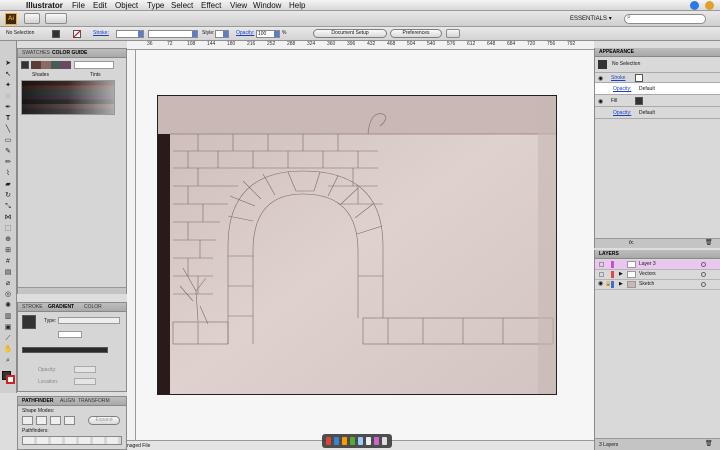 The width and height of the screenshot is (720, 450). What do you see at coordinates (61, 307) in the screenshot?
I see `tab-gradient: GRADIENT` at bounding box center [61, 307].